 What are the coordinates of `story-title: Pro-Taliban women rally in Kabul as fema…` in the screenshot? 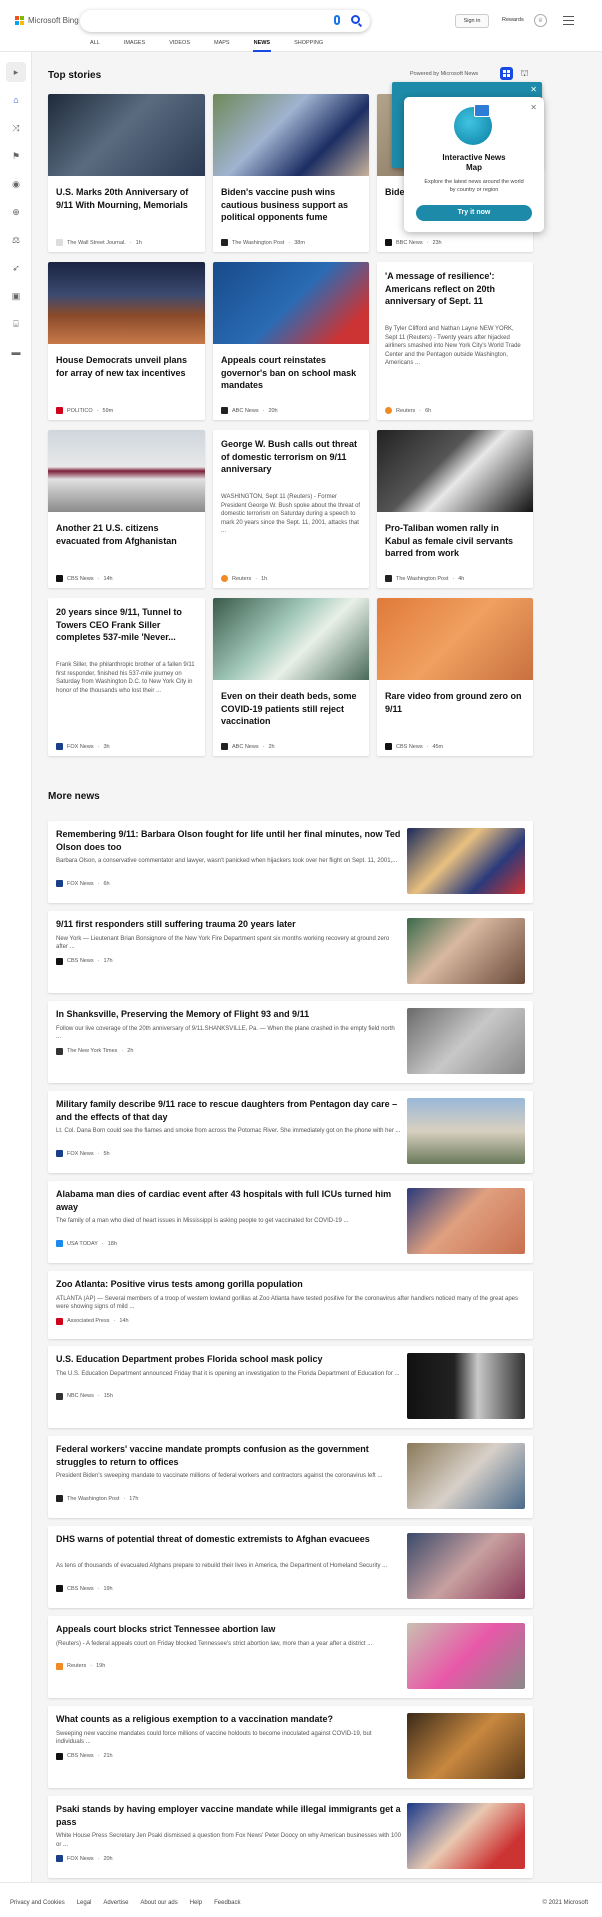 It's located at (455, 541).